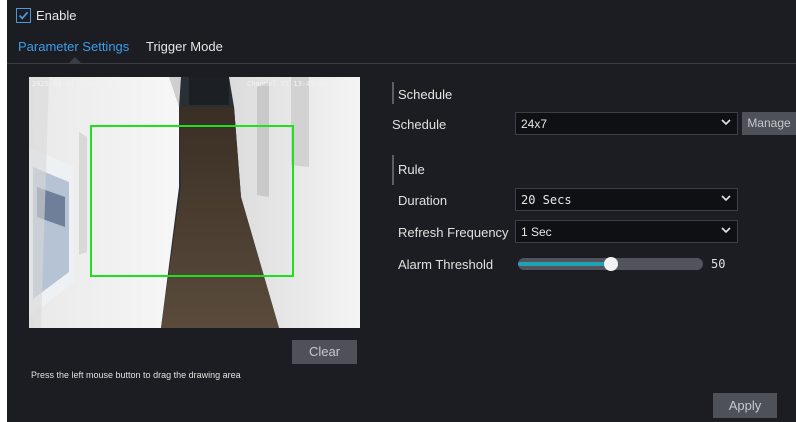 This screenshot has width=796, height=422. What do you see at coordinates (718, 264) in the screenshot?
I see `alarm-threshold-value: 50` at bounding box center [718, 264].